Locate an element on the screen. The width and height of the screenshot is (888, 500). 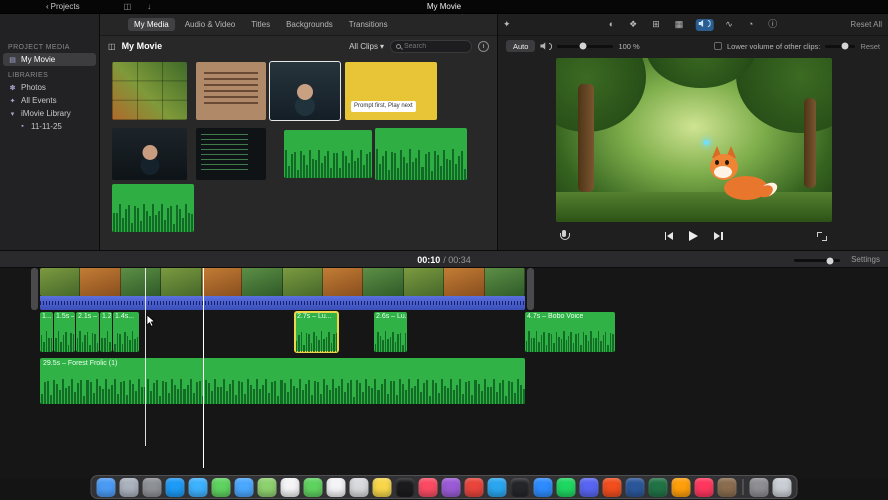
clip-appearance-icon: ◫ is located at coordinates (112, 46).